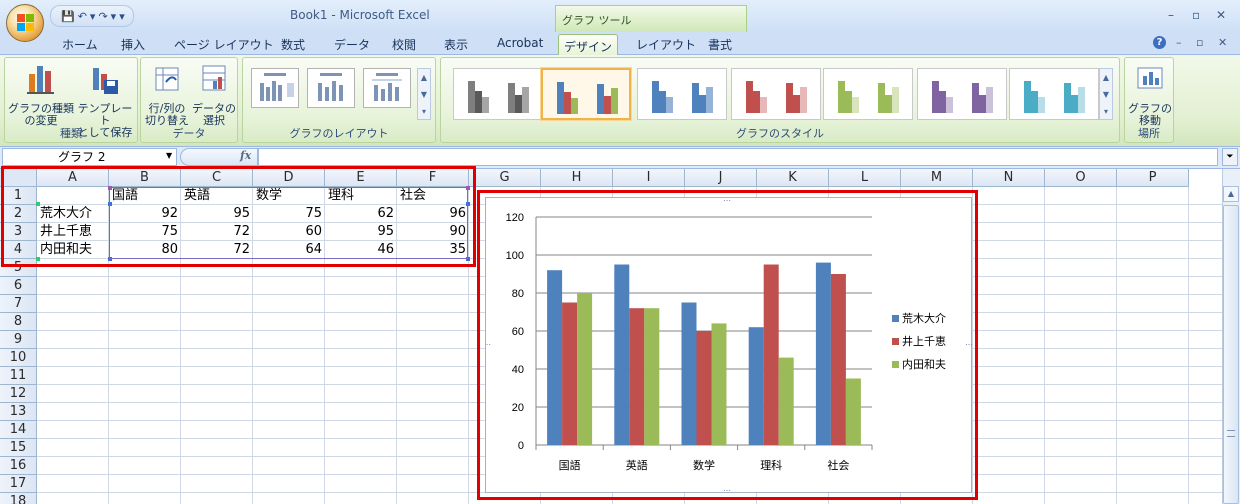 The height and width of the screenshot is (504, 1240). I want to click on formula-input, so click(738, 157).